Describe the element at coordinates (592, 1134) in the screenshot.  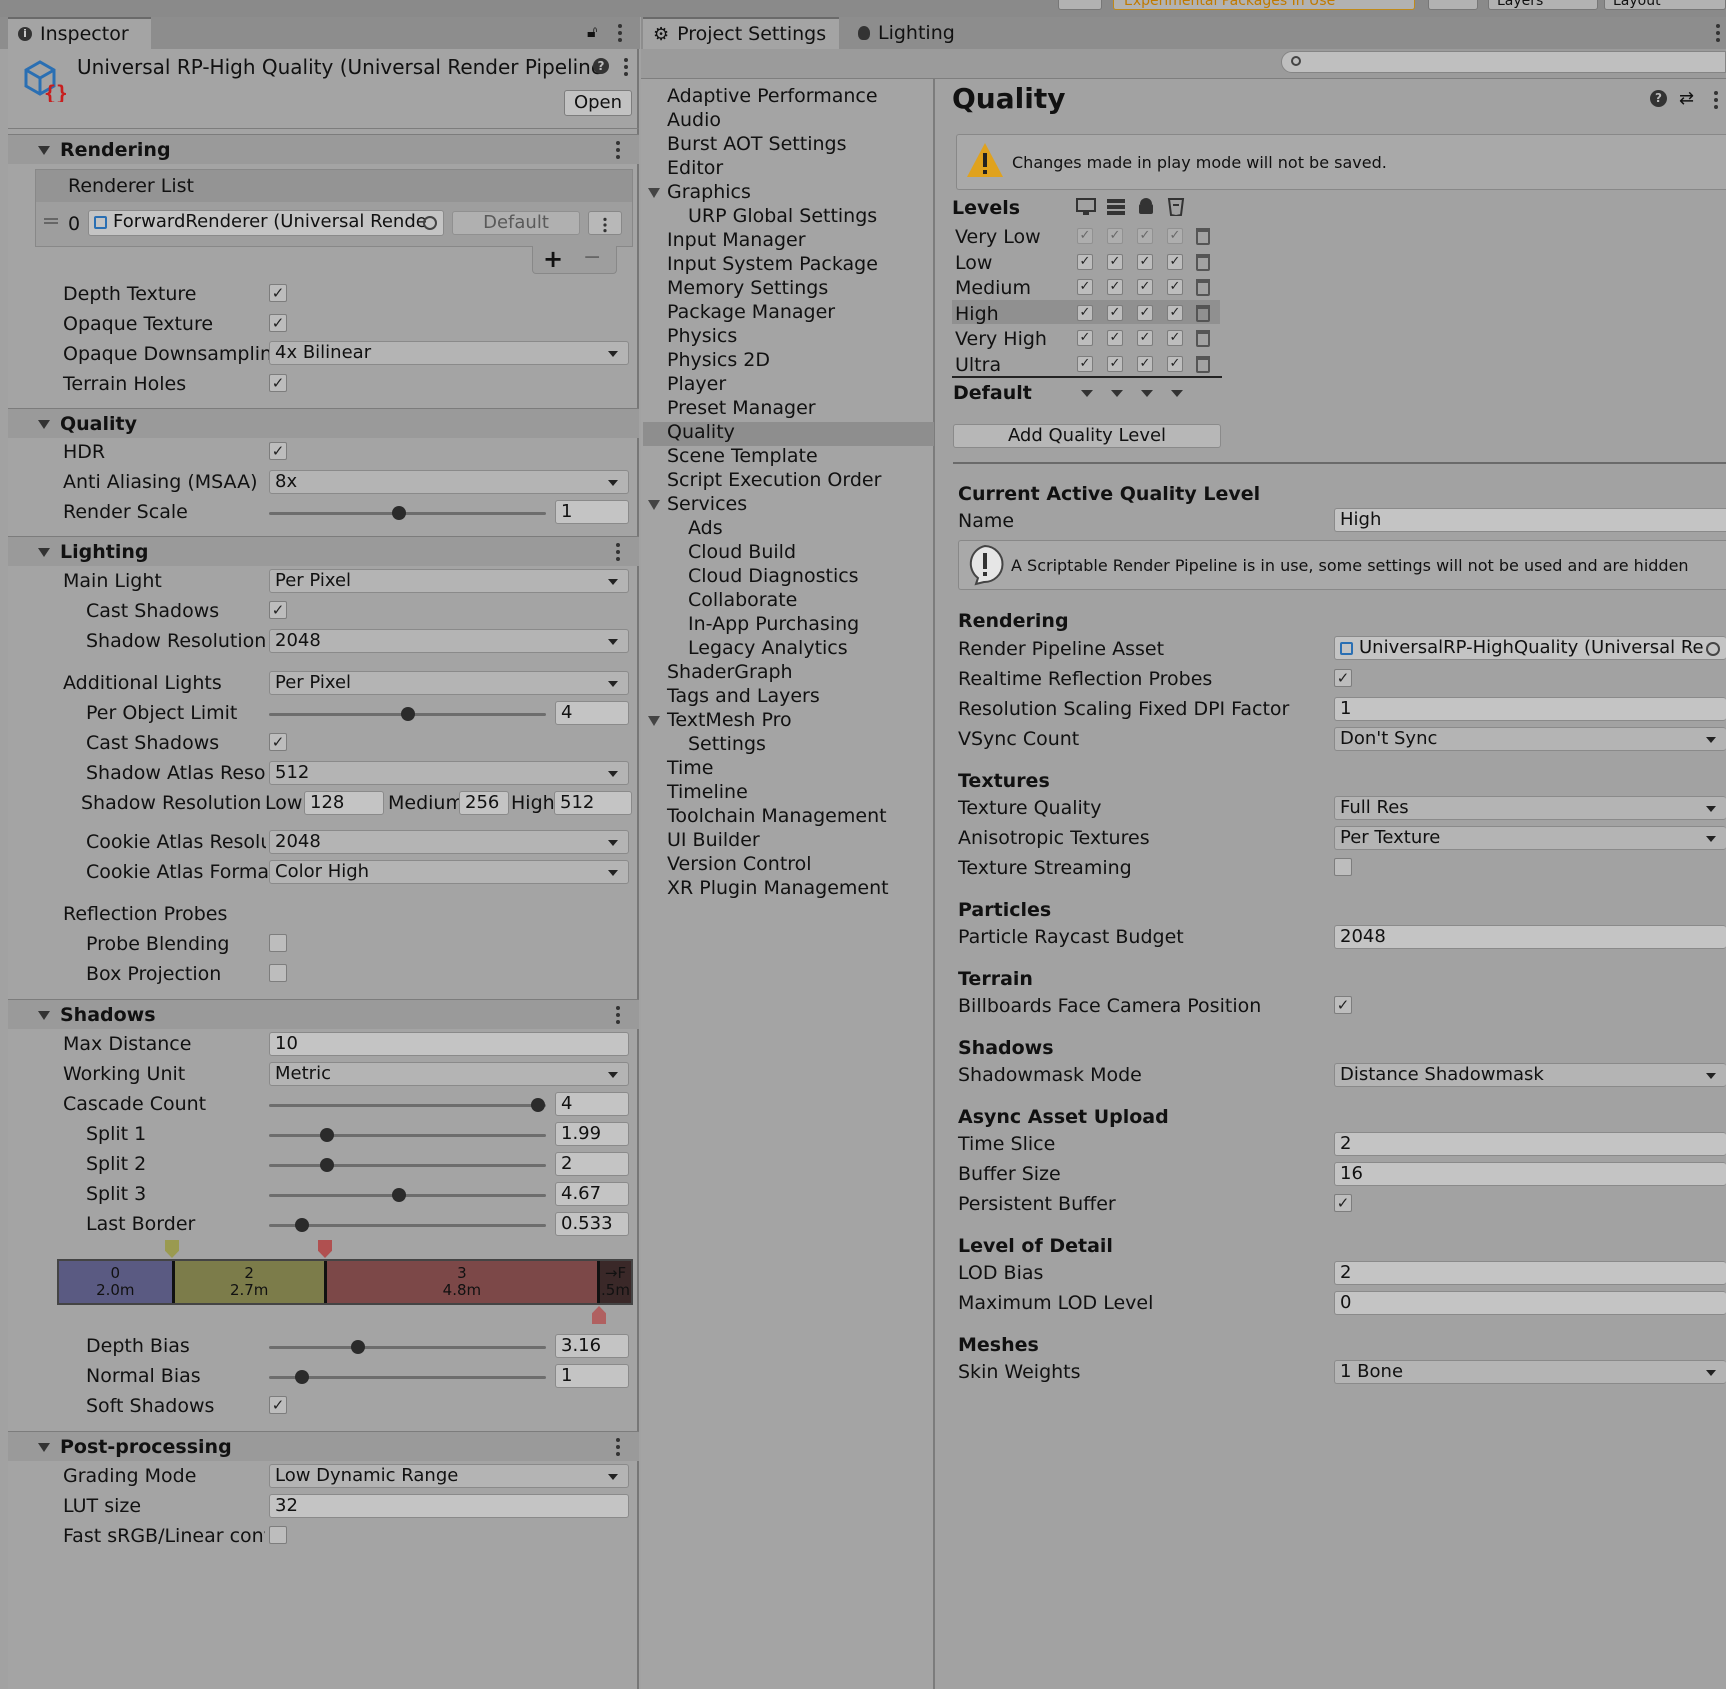
I see `split1-field: 1.99` at that location.